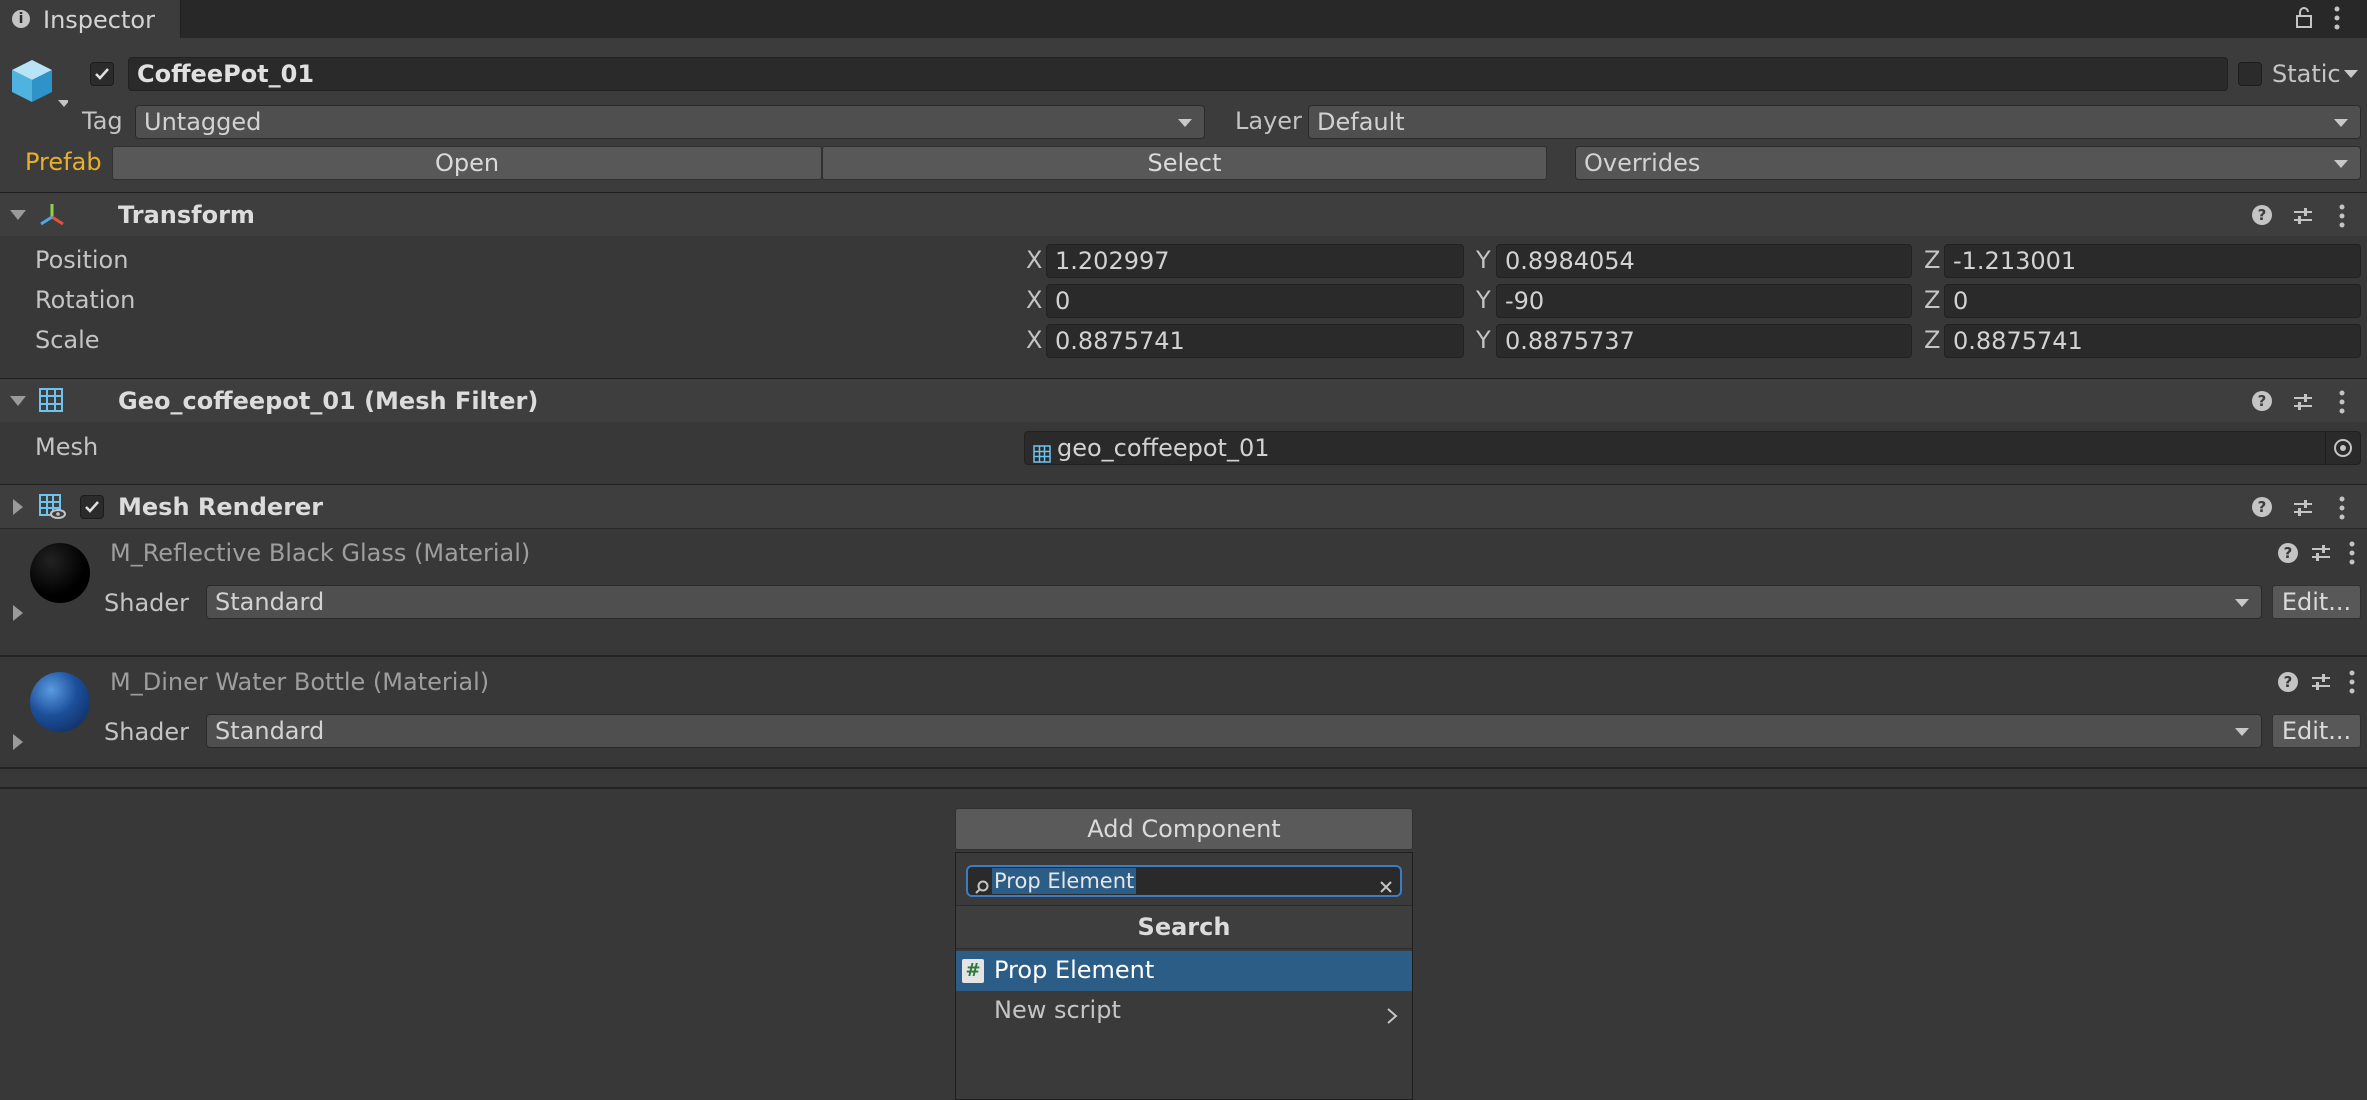  I want to click on transform-header: Transform ?, so click(1183, 214).